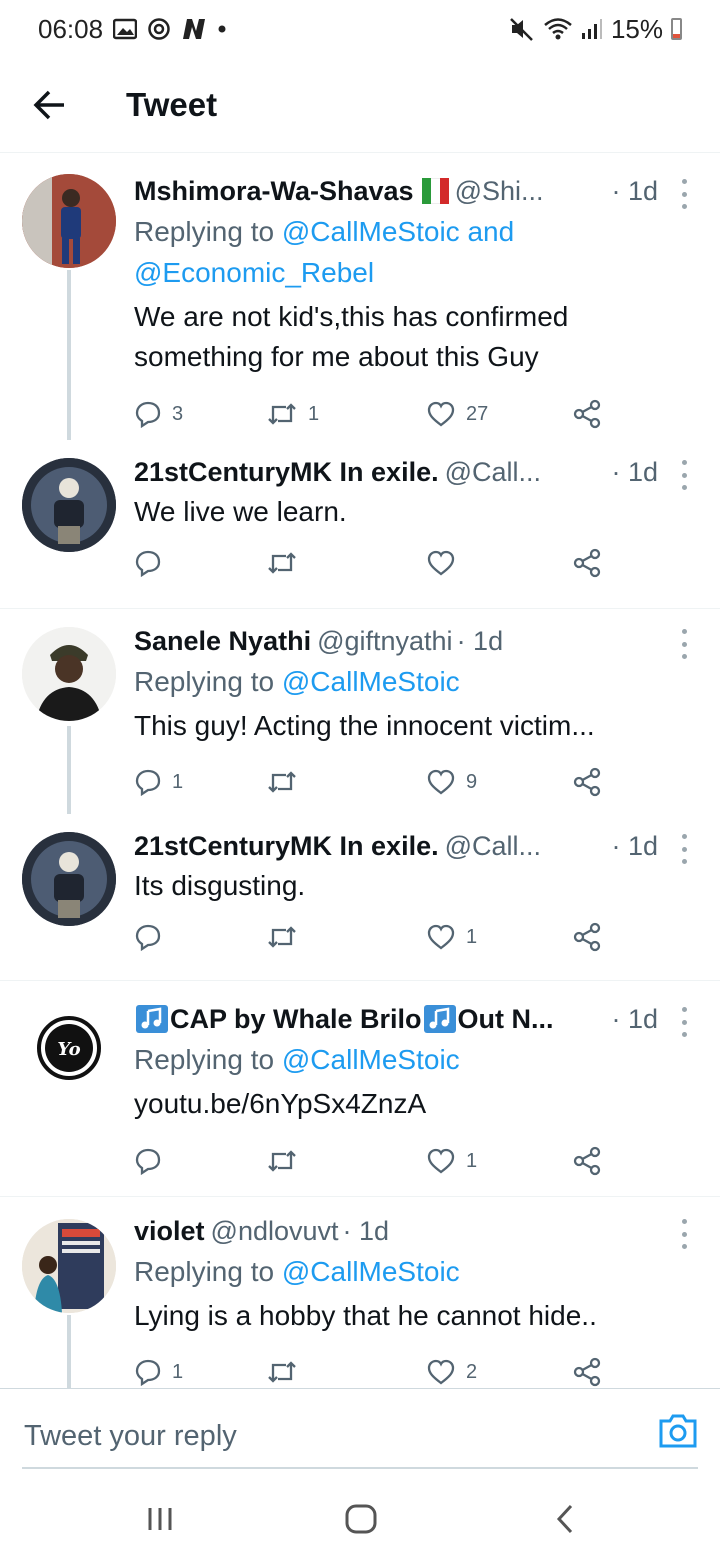  Describe the element at coordinates (451, 782) in the screenshot. I see `like-button: 9` at that location.